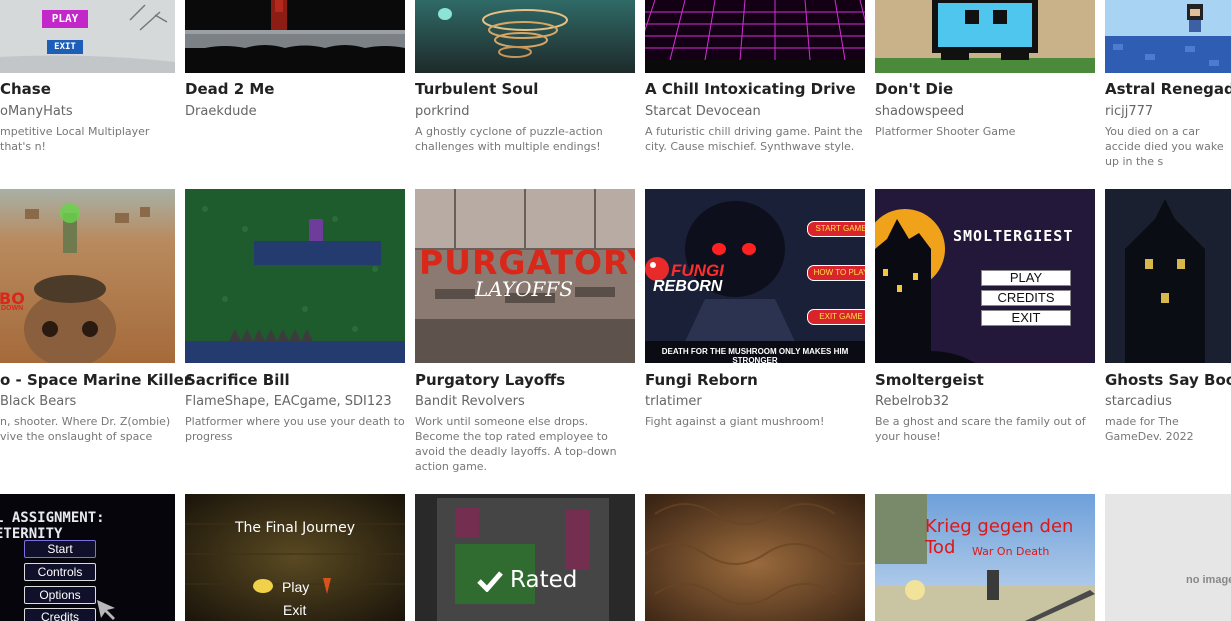 The width and height of the screenshot is (1231, 621). Describe the element at coordinates (945, 131) in the screenshot. I see `game-description: Platformer Shooter Game` at that location.